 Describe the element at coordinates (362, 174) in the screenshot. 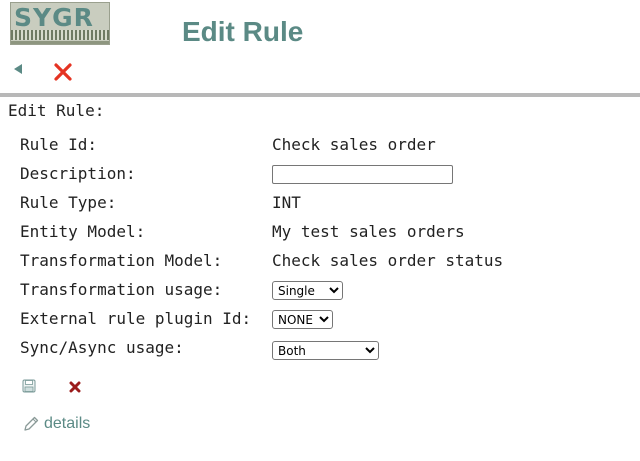

I see `description-input` at that location.